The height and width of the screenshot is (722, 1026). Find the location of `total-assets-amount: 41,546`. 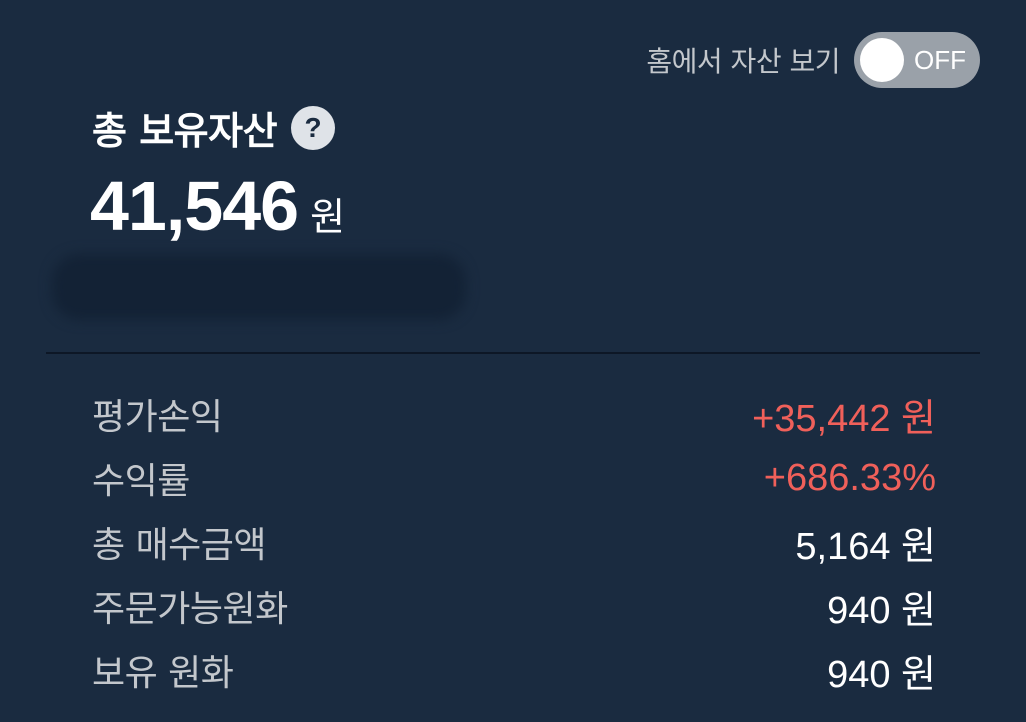

total-assets-amount: 41,546 is located at coordinates (194, 206).